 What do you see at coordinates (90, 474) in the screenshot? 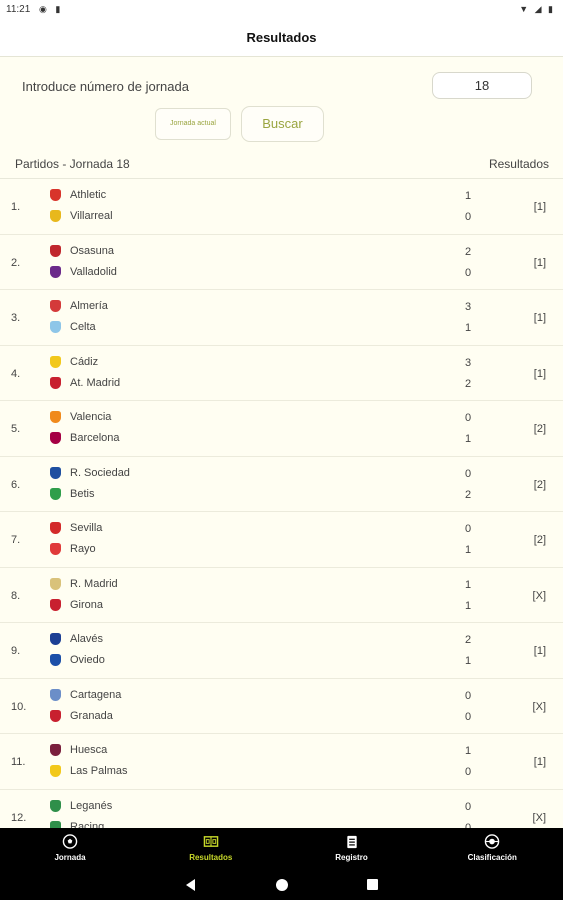
I see `home-team: R. Sociedad` at bounding box center [90, 474].